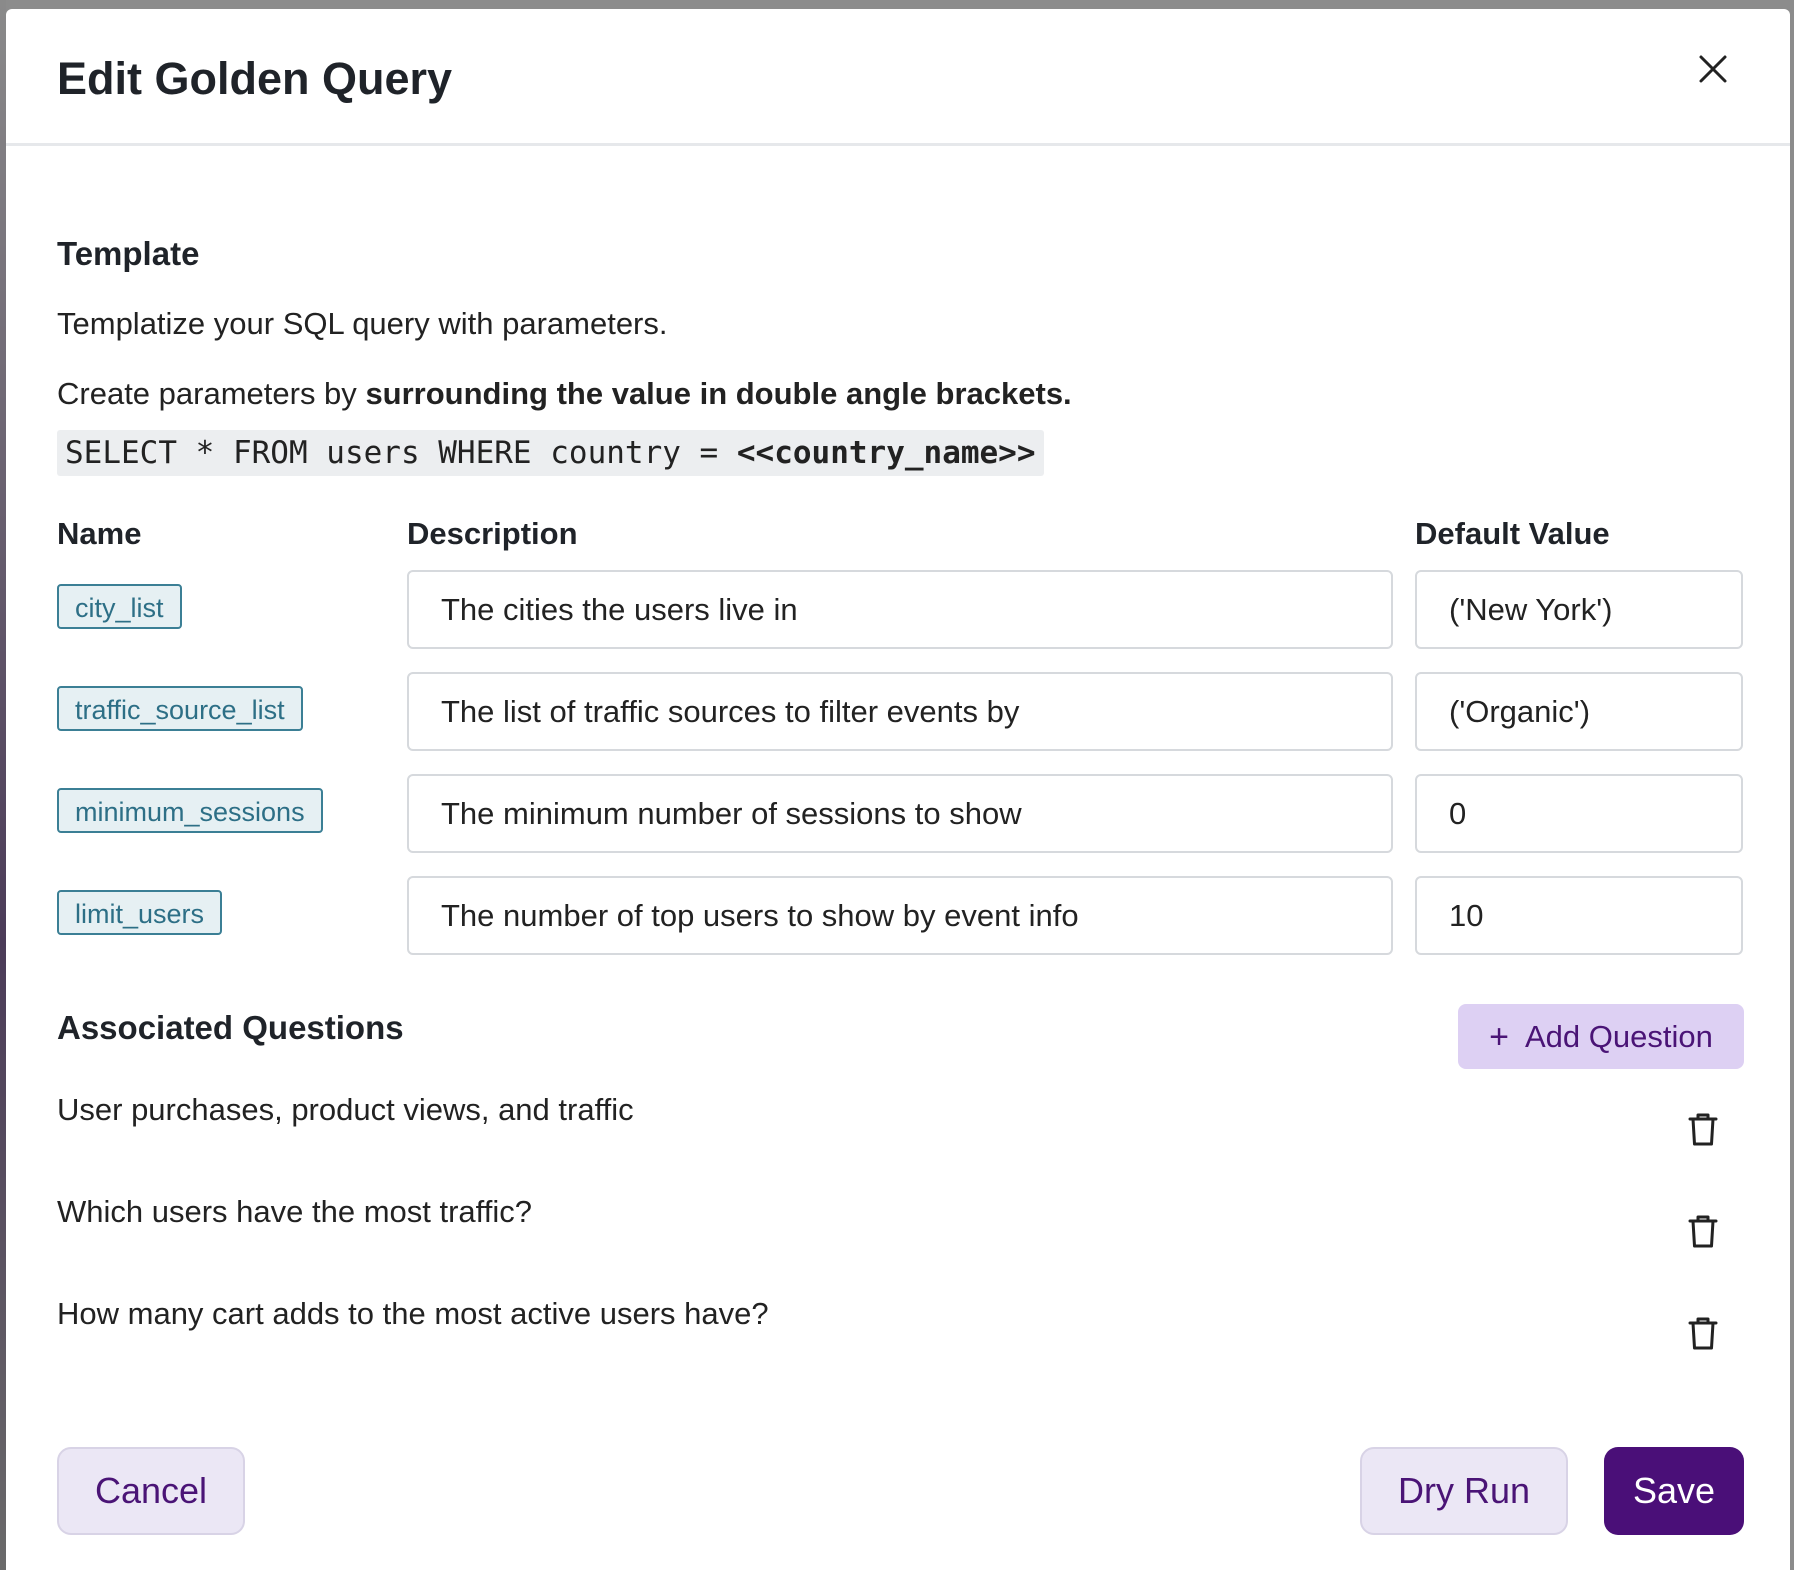 The image size is (1794, 1570). Describe the element at coordinates (190, 810) in the screenshot. I see `param-tag-minimum-sessions: minimum_sessions` at that location.